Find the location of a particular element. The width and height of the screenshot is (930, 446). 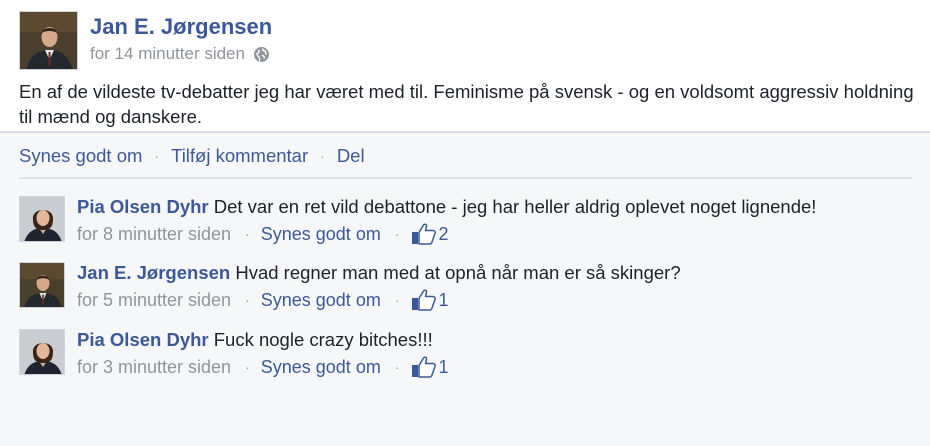

like-count: 2 is located at coordinates (430, 234).